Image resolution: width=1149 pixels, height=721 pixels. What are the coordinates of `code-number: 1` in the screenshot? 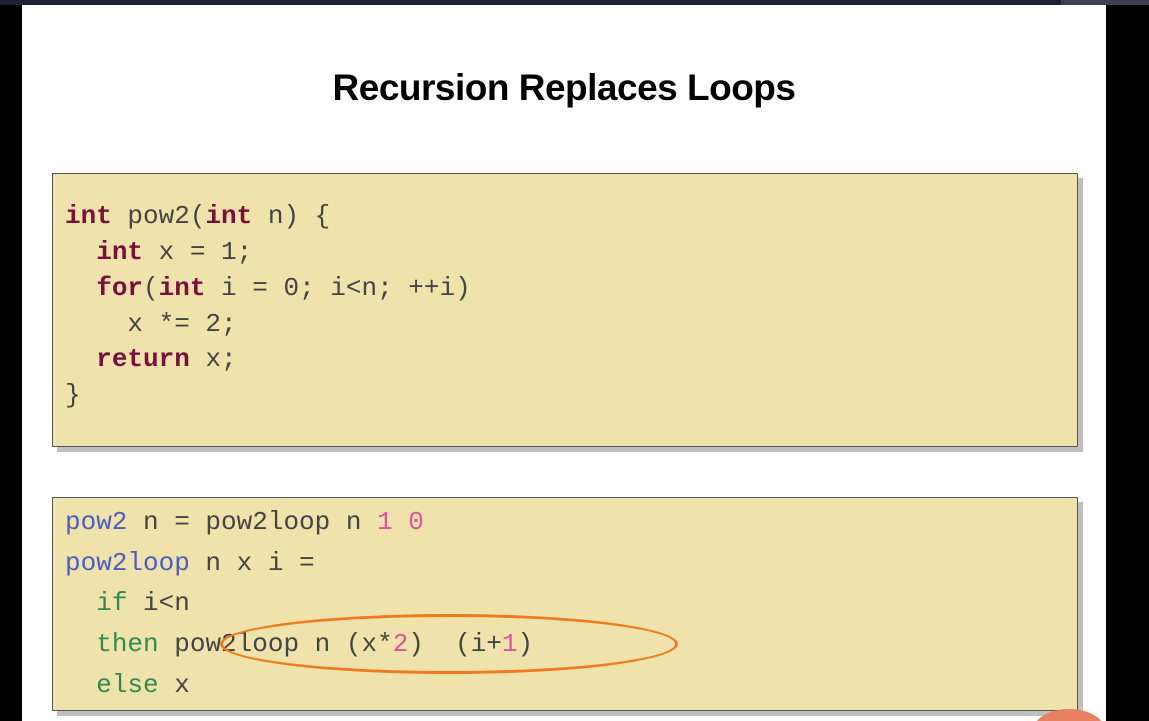 It's located at (385, 522).